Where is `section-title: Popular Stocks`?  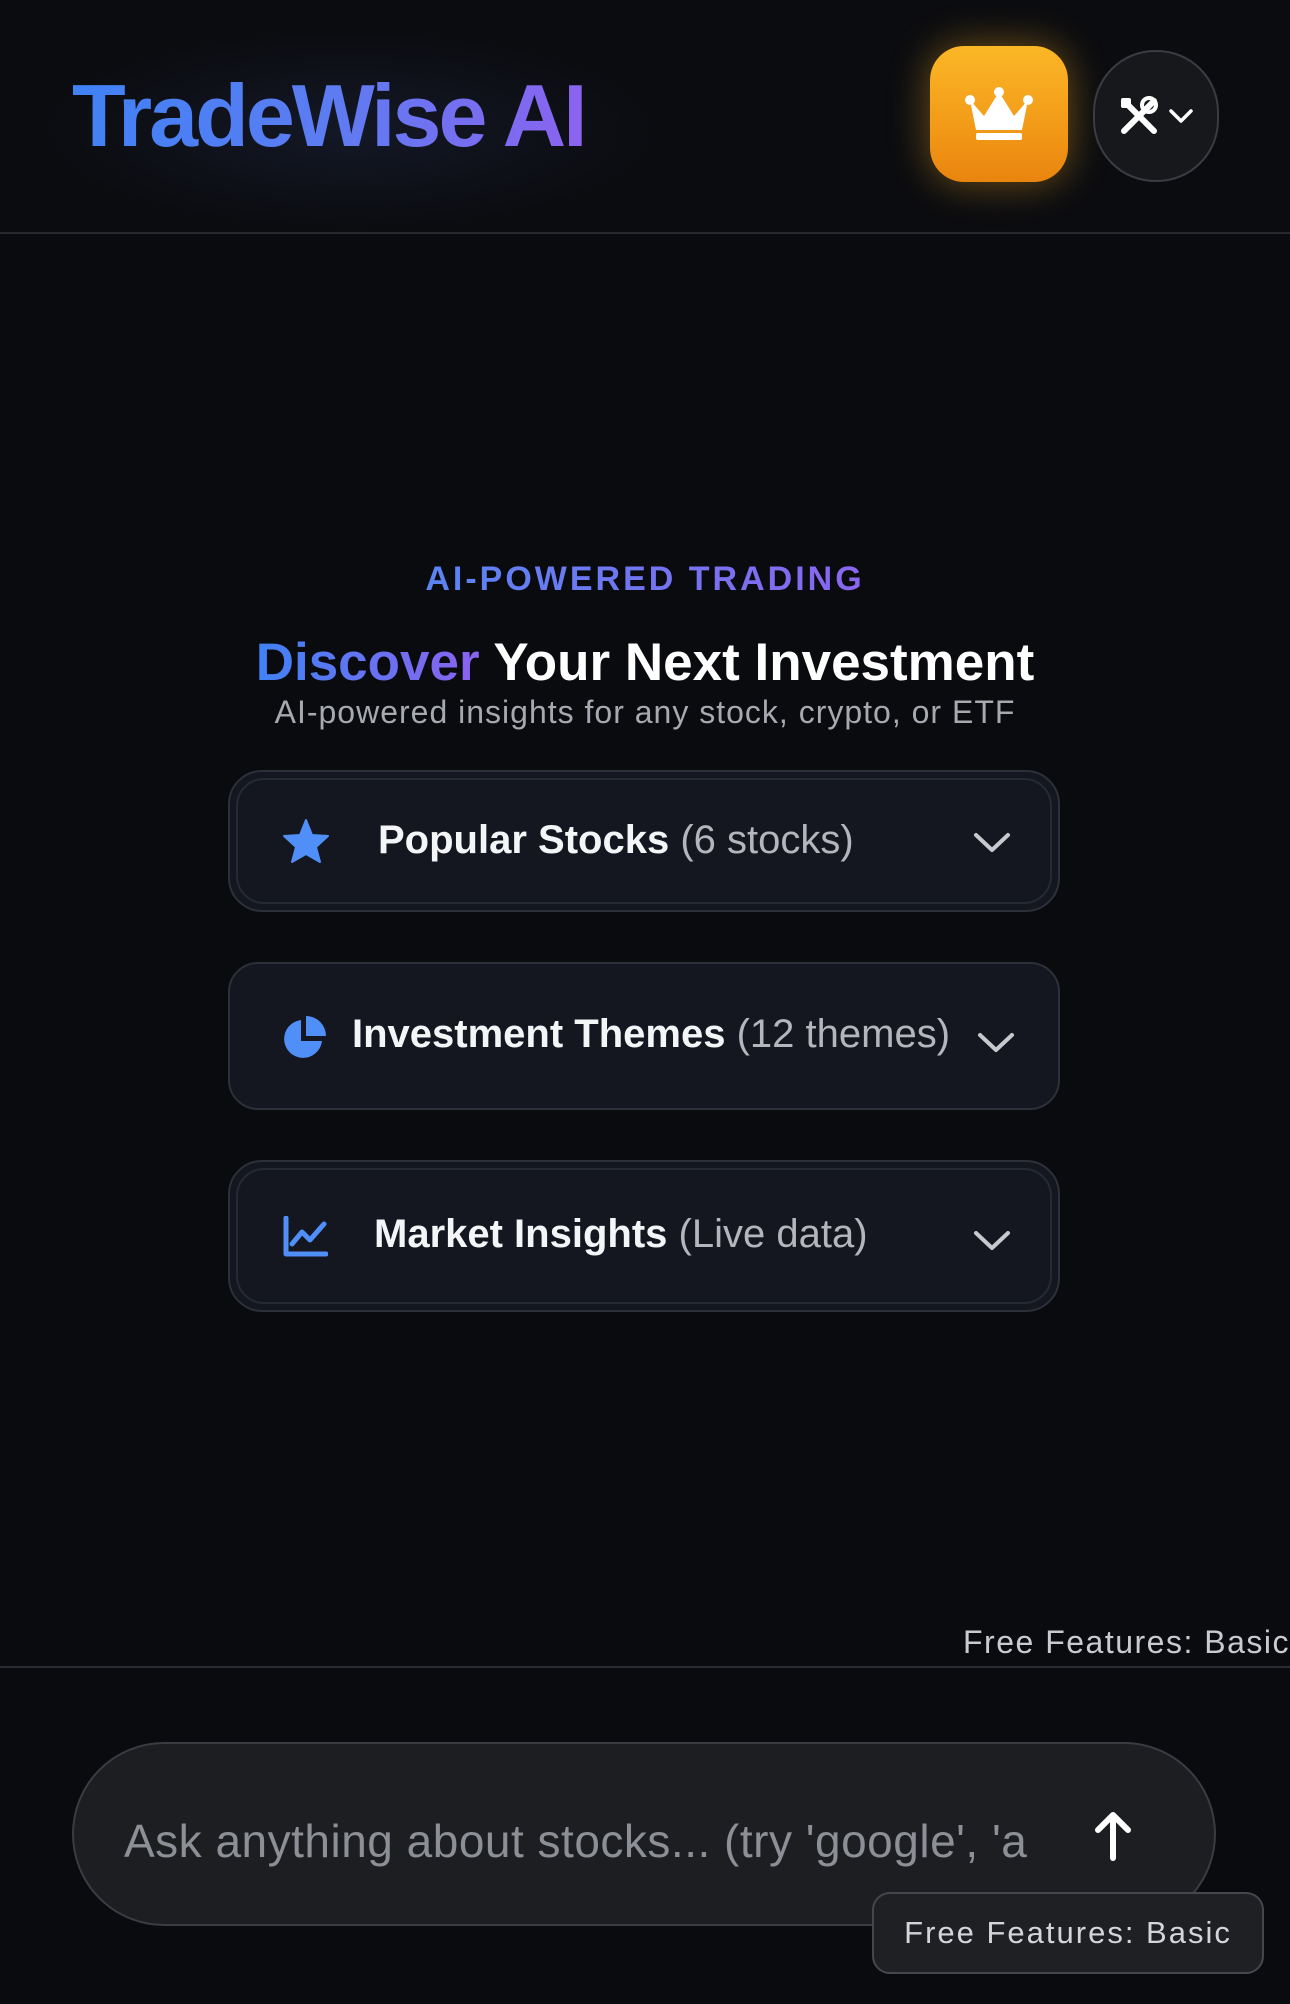
section-title: Popular Stocks is located at coordinates (524, 840).